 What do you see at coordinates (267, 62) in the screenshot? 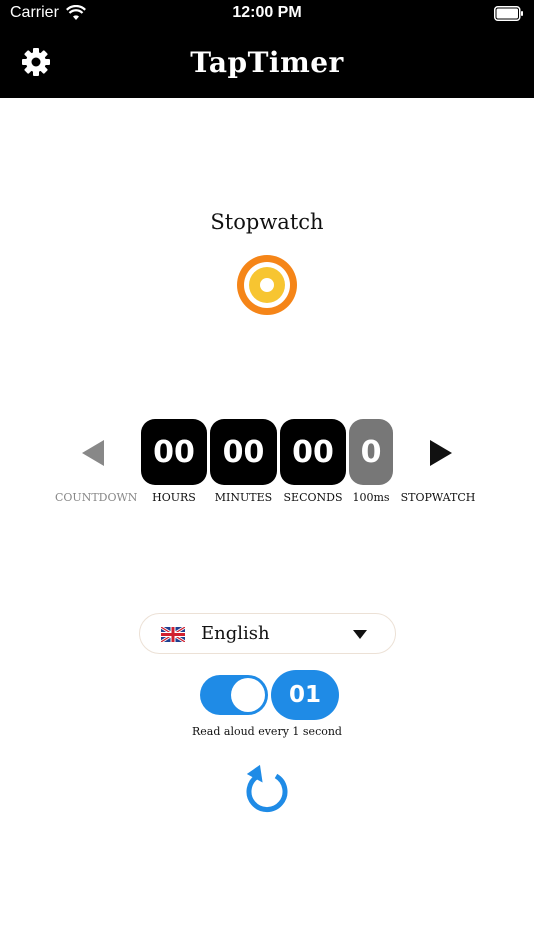
I see `app-title: TapTimer` at bounding box center [267, 62].